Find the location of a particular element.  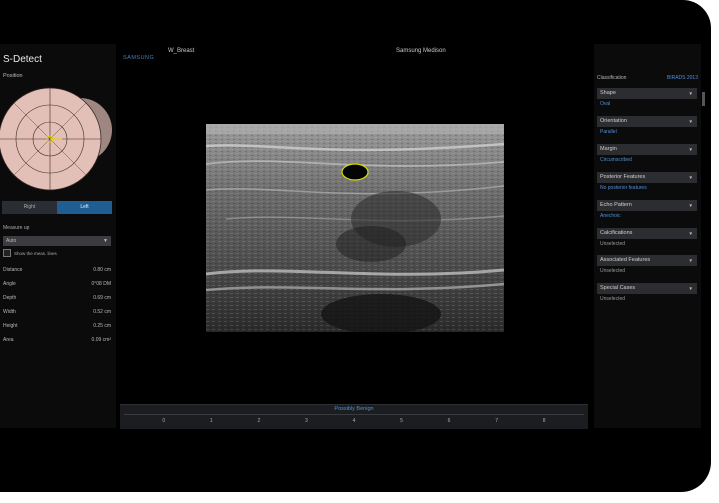

category-header: Shape ▼ is located at coordinates (647, 93).